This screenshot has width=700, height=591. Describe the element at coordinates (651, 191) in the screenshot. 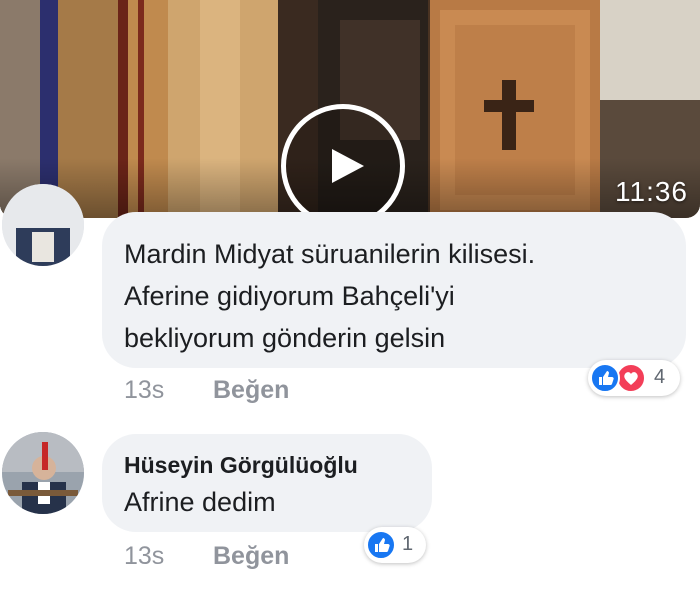

I see `video-duration: 11:36` at that location.